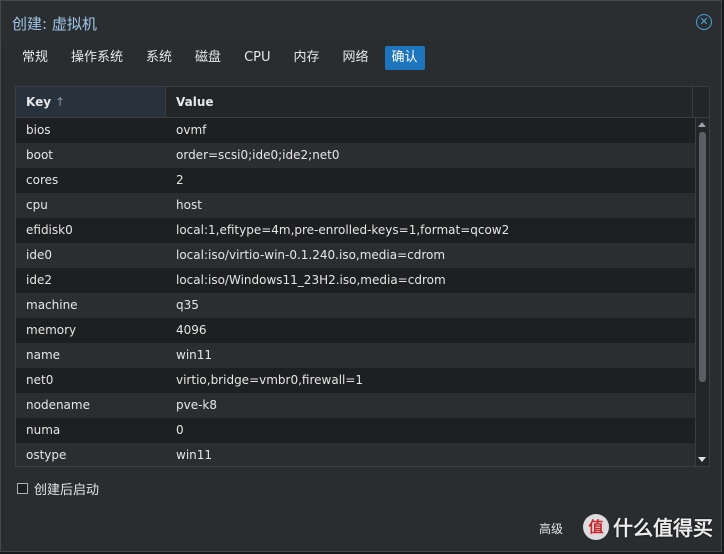  What do you see at coordinates (702, 124) in the screenshot?
I see `scroll-up-icon` at bounding box center [702, 124].